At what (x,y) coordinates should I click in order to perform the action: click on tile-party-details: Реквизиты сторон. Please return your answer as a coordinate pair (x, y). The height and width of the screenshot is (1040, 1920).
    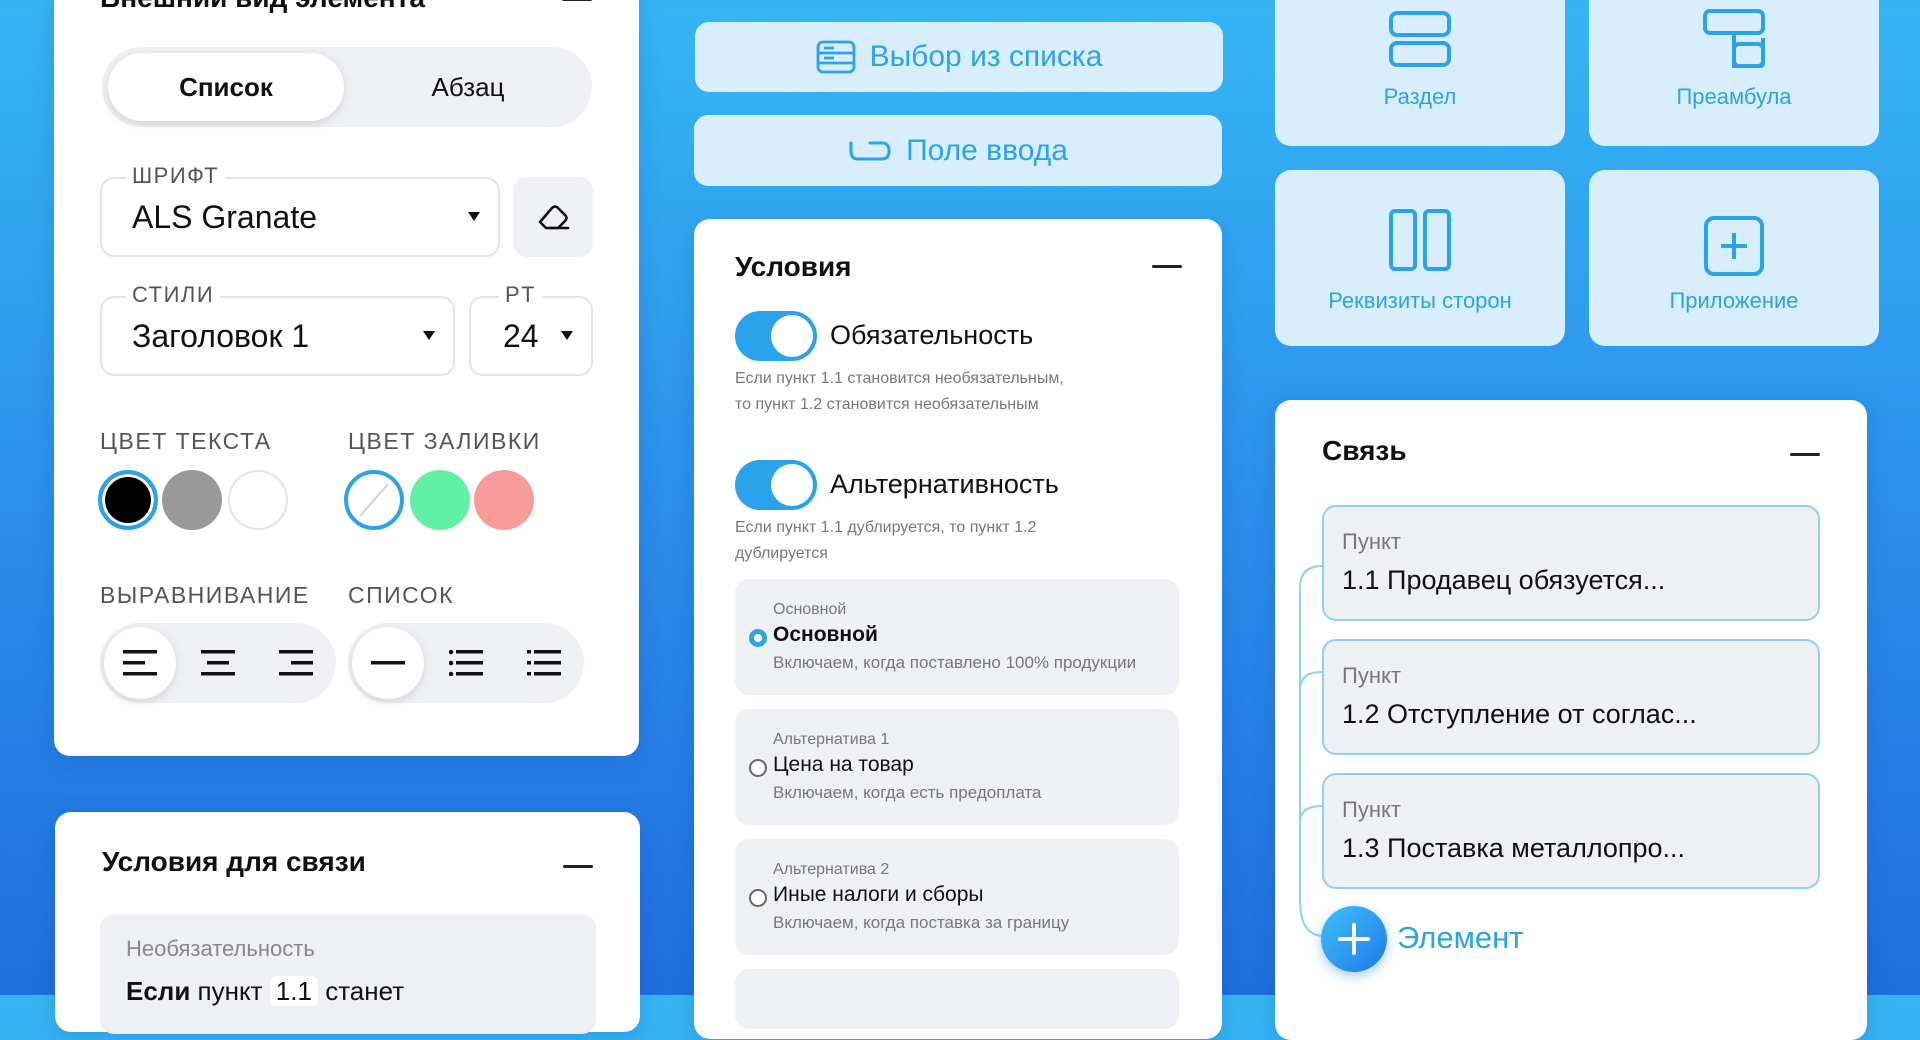
    Looking at the image, I should click on (1420, 258).